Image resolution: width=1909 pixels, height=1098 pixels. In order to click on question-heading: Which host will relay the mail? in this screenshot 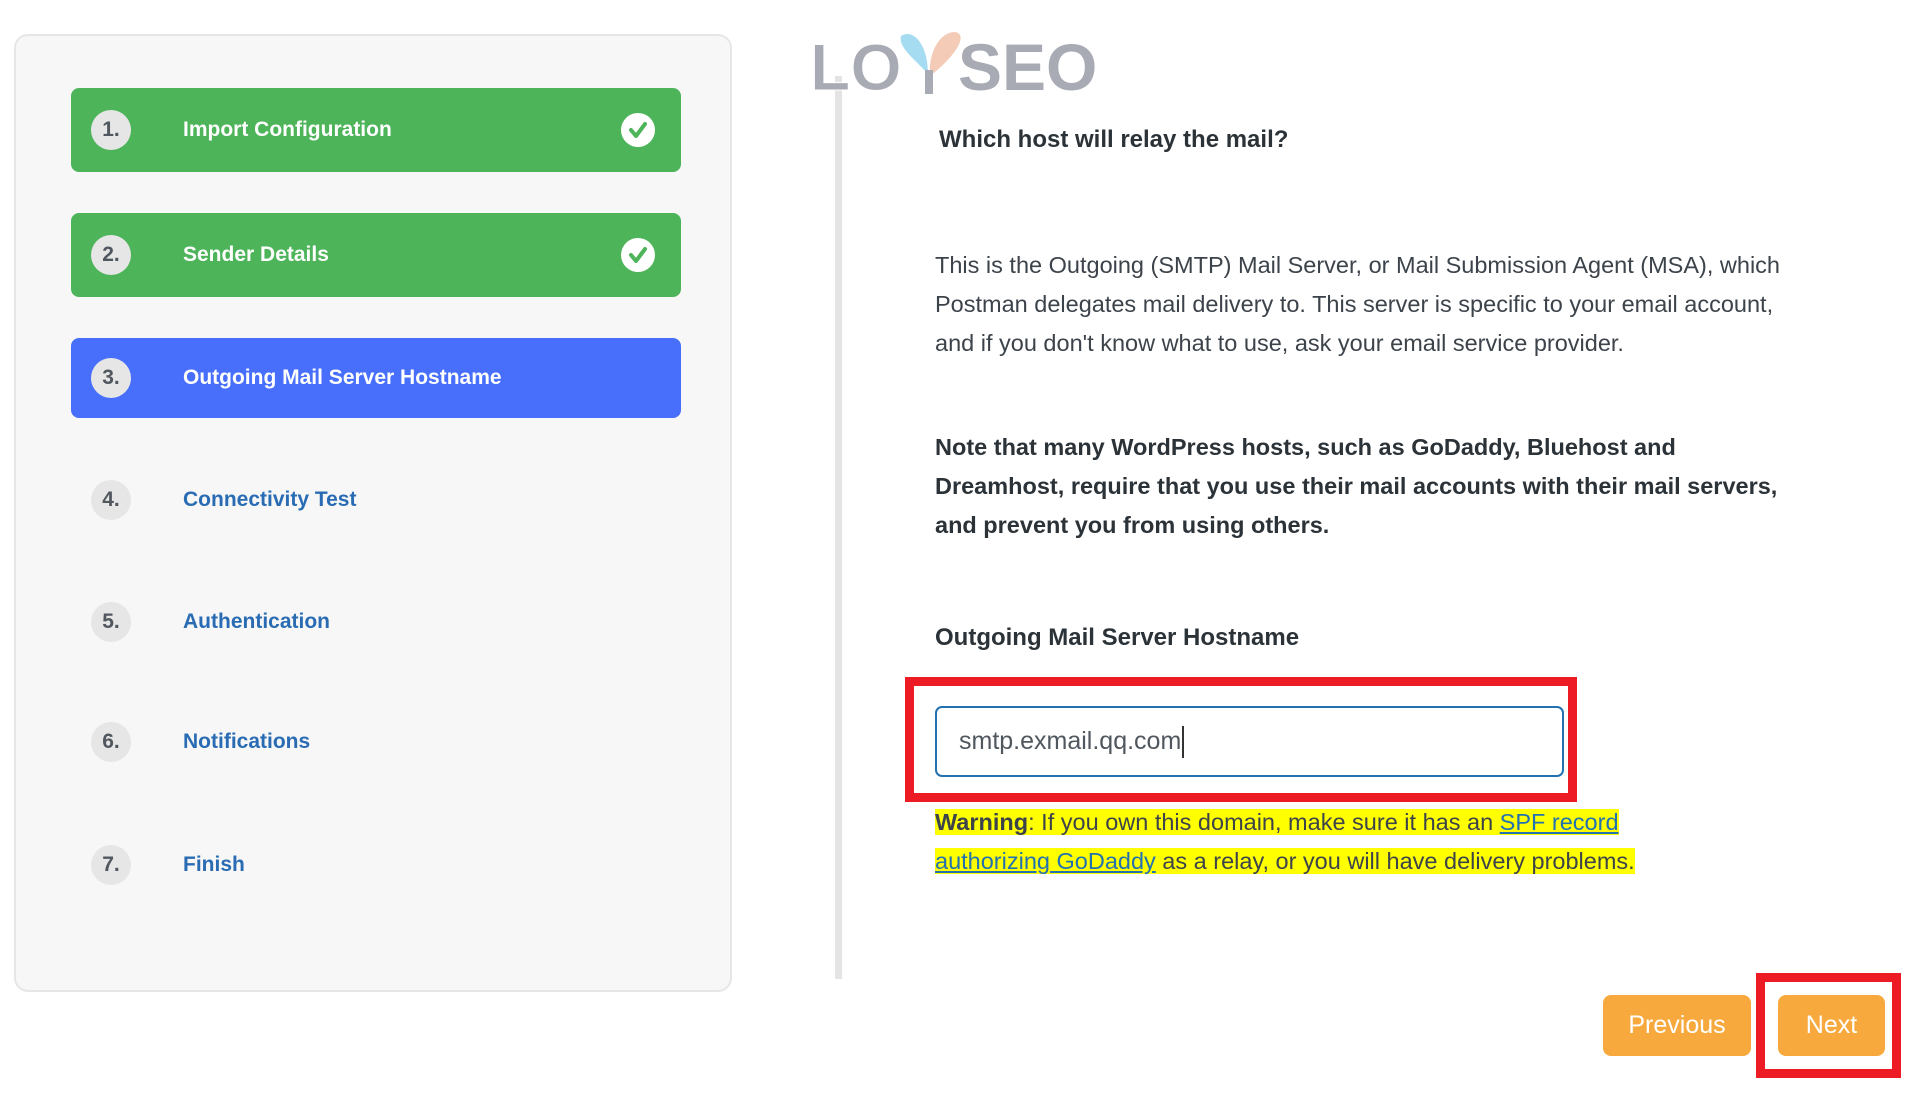, I will do `click(1114, 139)`.